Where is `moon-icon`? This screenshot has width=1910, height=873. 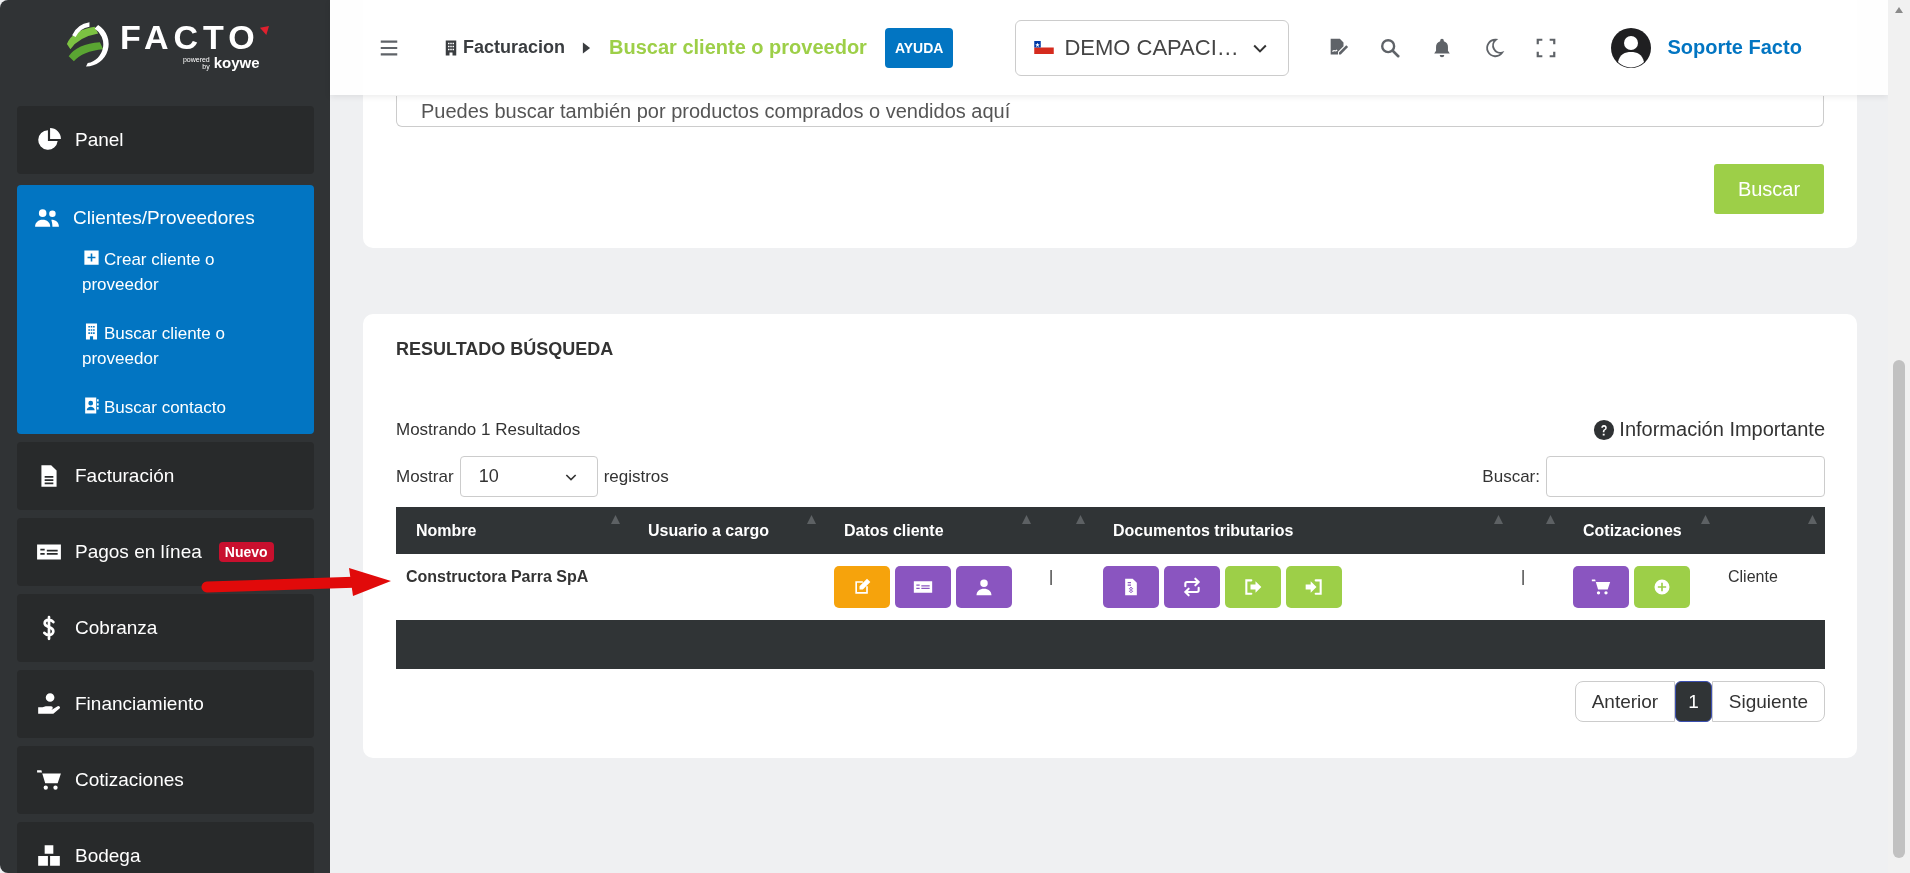 moon-icon is located at coordinates (1494, 47).